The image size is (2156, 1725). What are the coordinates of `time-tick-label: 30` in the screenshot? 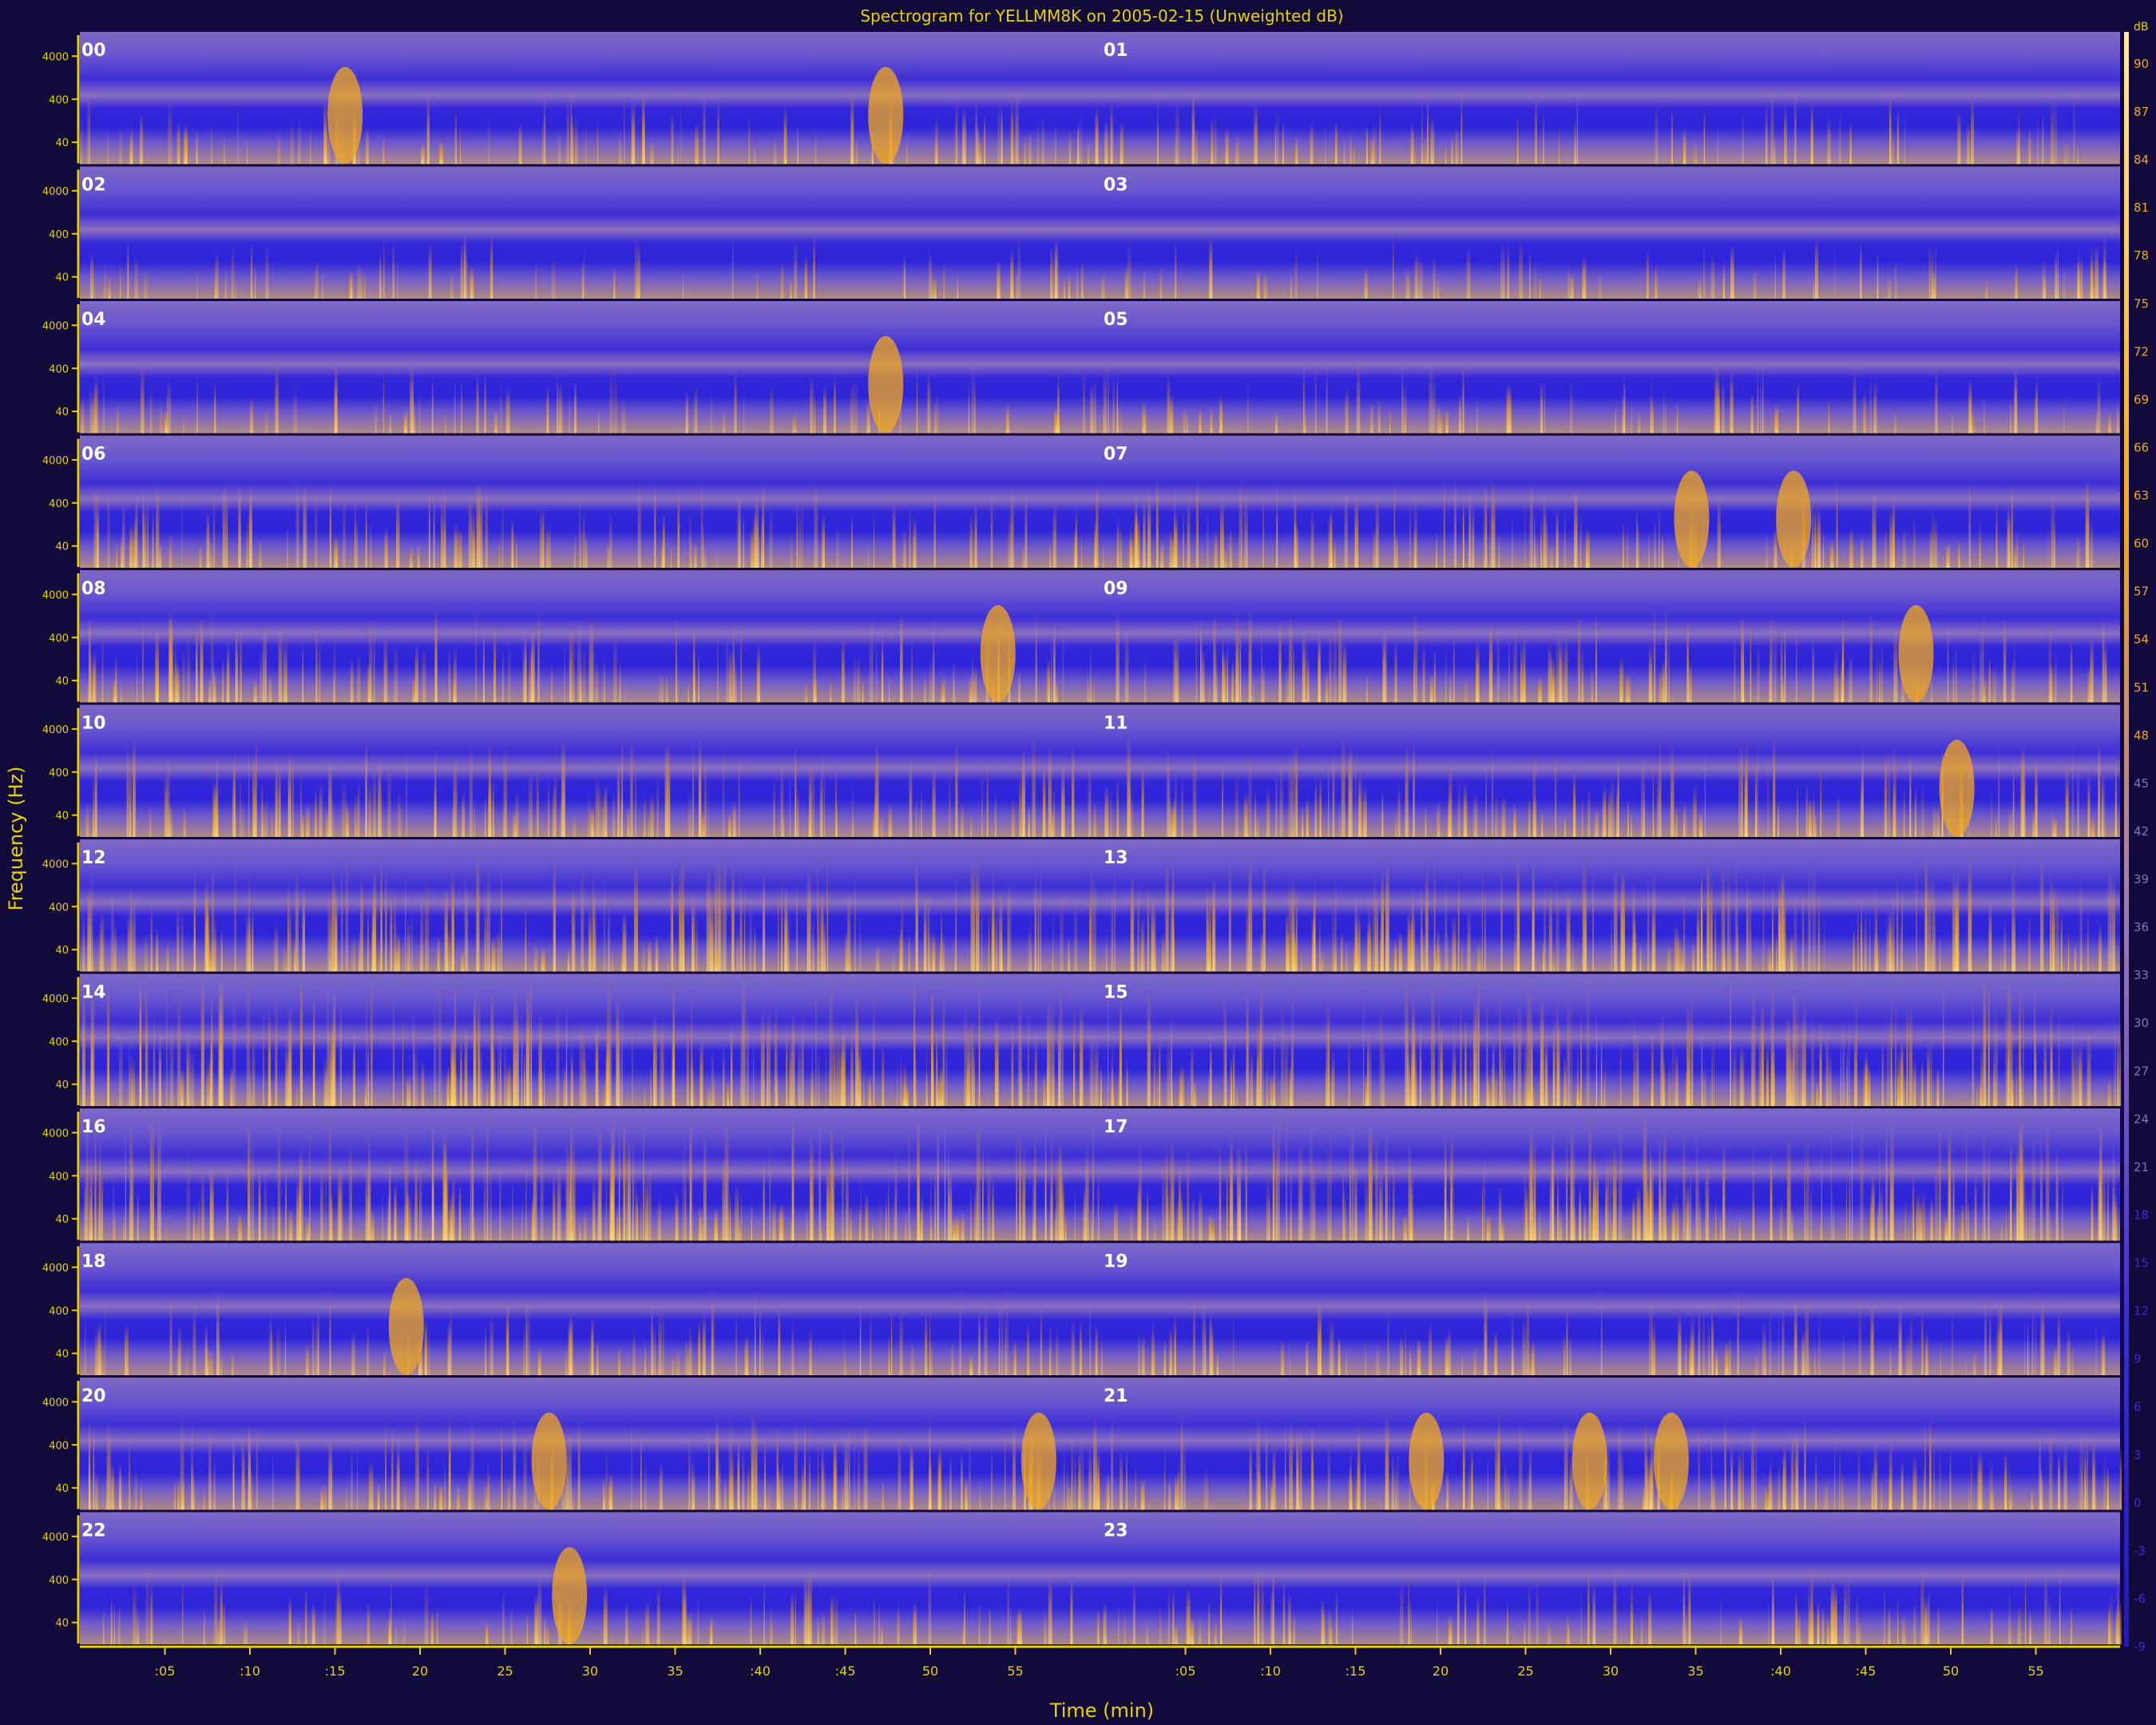 It's located at (1611, 1672).